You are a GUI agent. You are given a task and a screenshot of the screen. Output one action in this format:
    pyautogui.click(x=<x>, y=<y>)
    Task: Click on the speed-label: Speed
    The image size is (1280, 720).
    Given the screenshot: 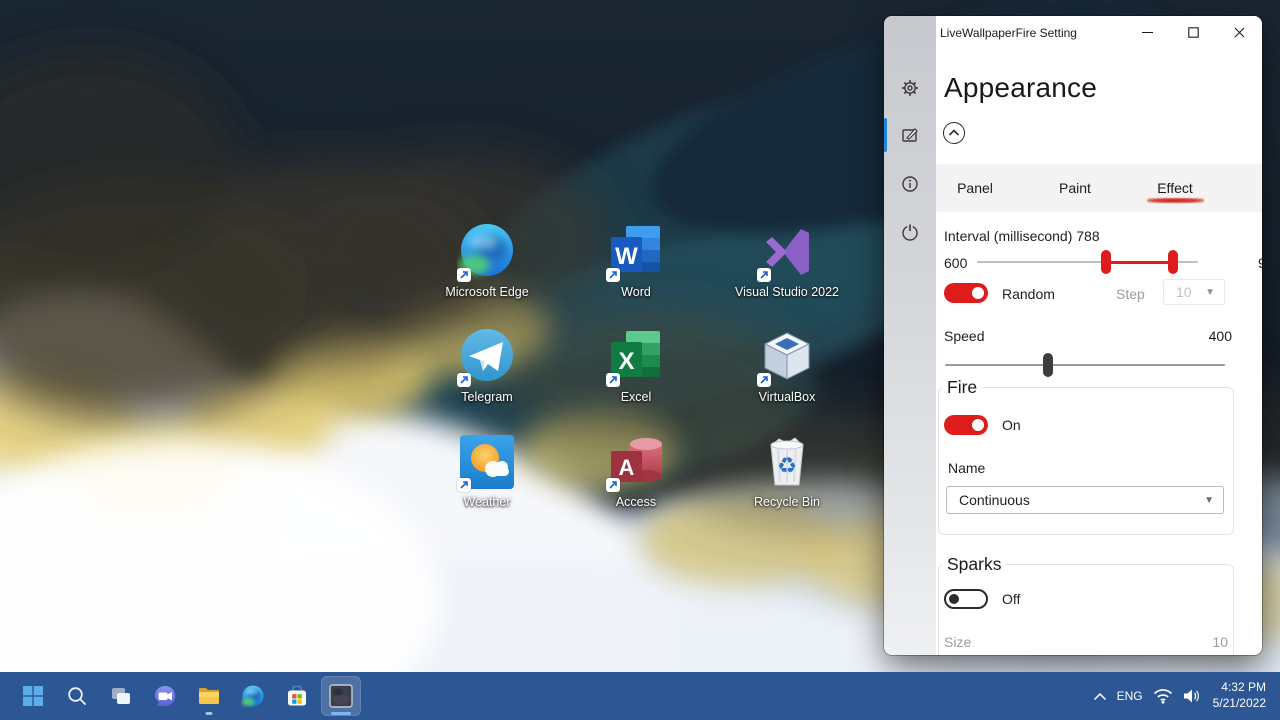 What is the action you would take?
    pyautogui.click(x=964, y=336)
    